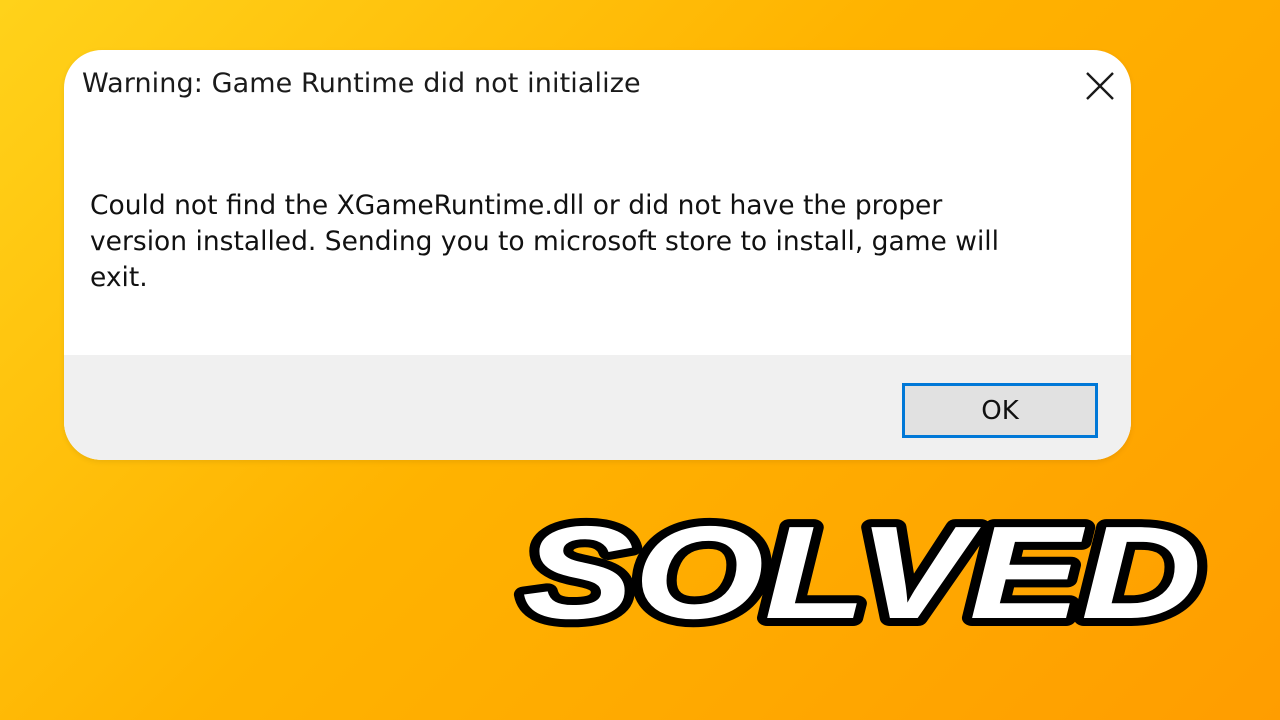  Describe the element at coordinates (361, 83) in the screenshot. I see `dialog-title: Warning: Game Runtime did not initialize` at that location.